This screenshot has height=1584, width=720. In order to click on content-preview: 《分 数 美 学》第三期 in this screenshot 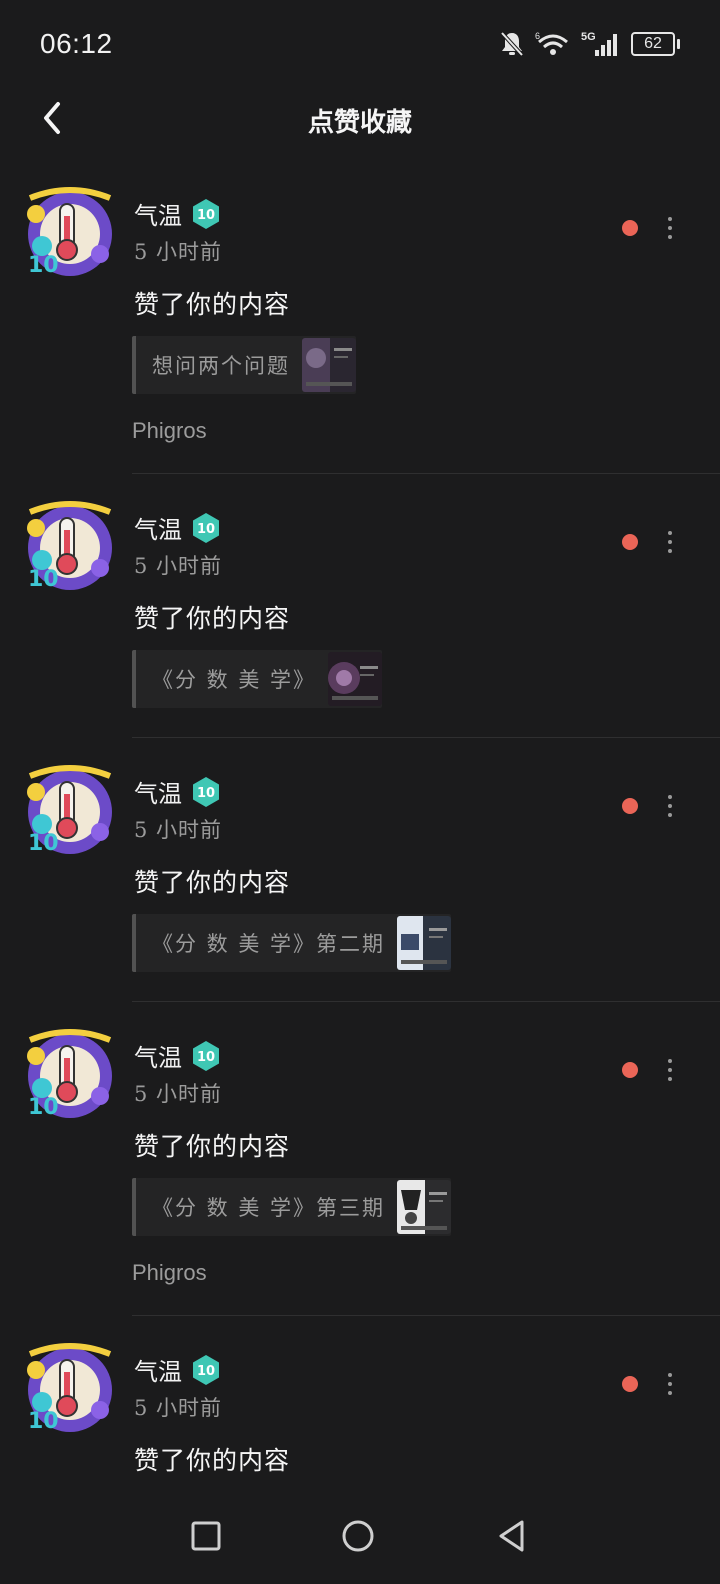, I will do `click(292, 1207)`.